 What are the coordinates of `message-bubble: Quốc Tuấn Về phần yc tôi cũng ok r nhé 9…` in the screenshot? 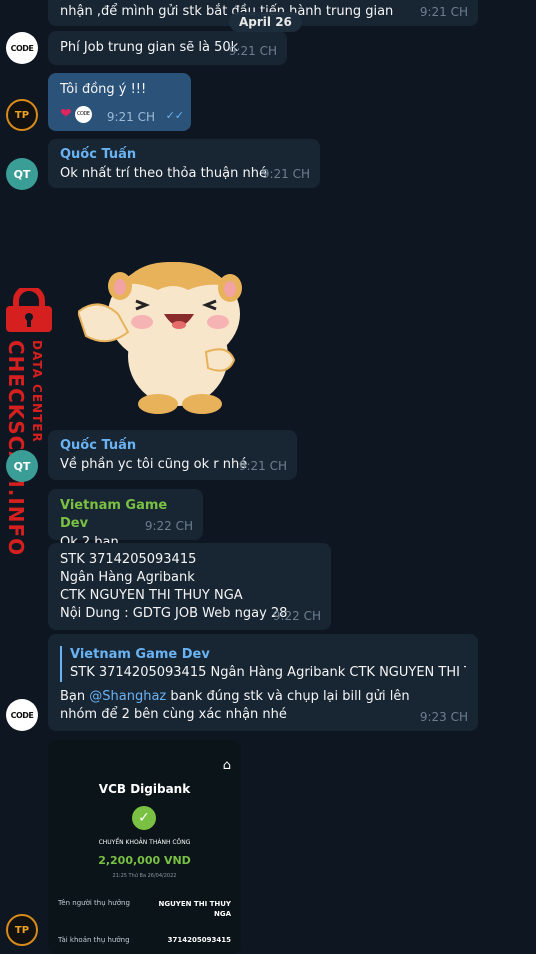 It's located at (172, 455).